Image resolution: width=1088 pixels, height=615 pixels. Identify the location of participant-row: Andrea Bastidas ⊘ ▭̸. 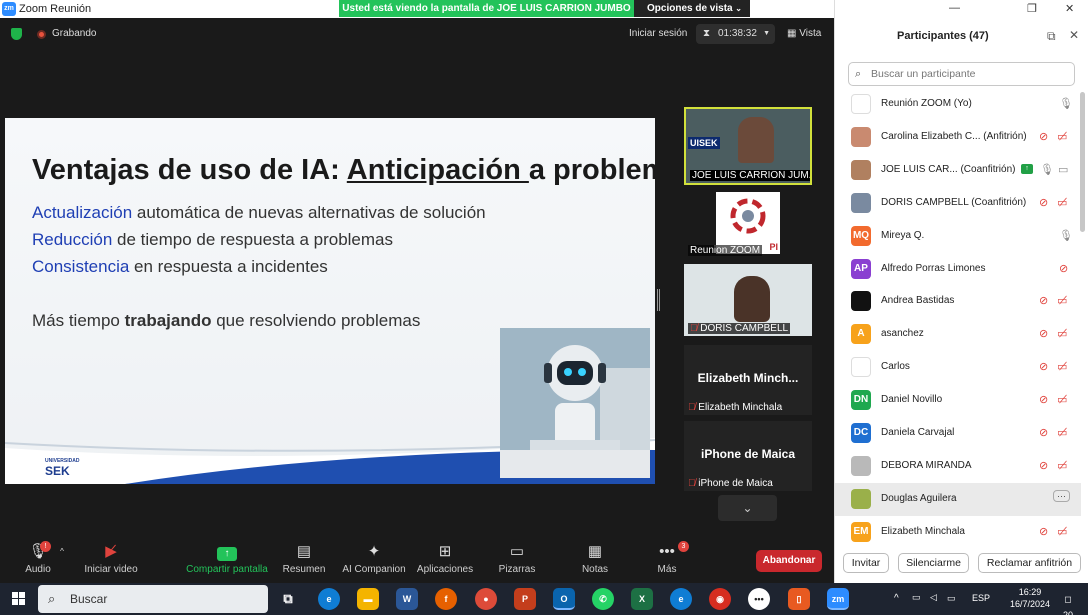
(958, 301).